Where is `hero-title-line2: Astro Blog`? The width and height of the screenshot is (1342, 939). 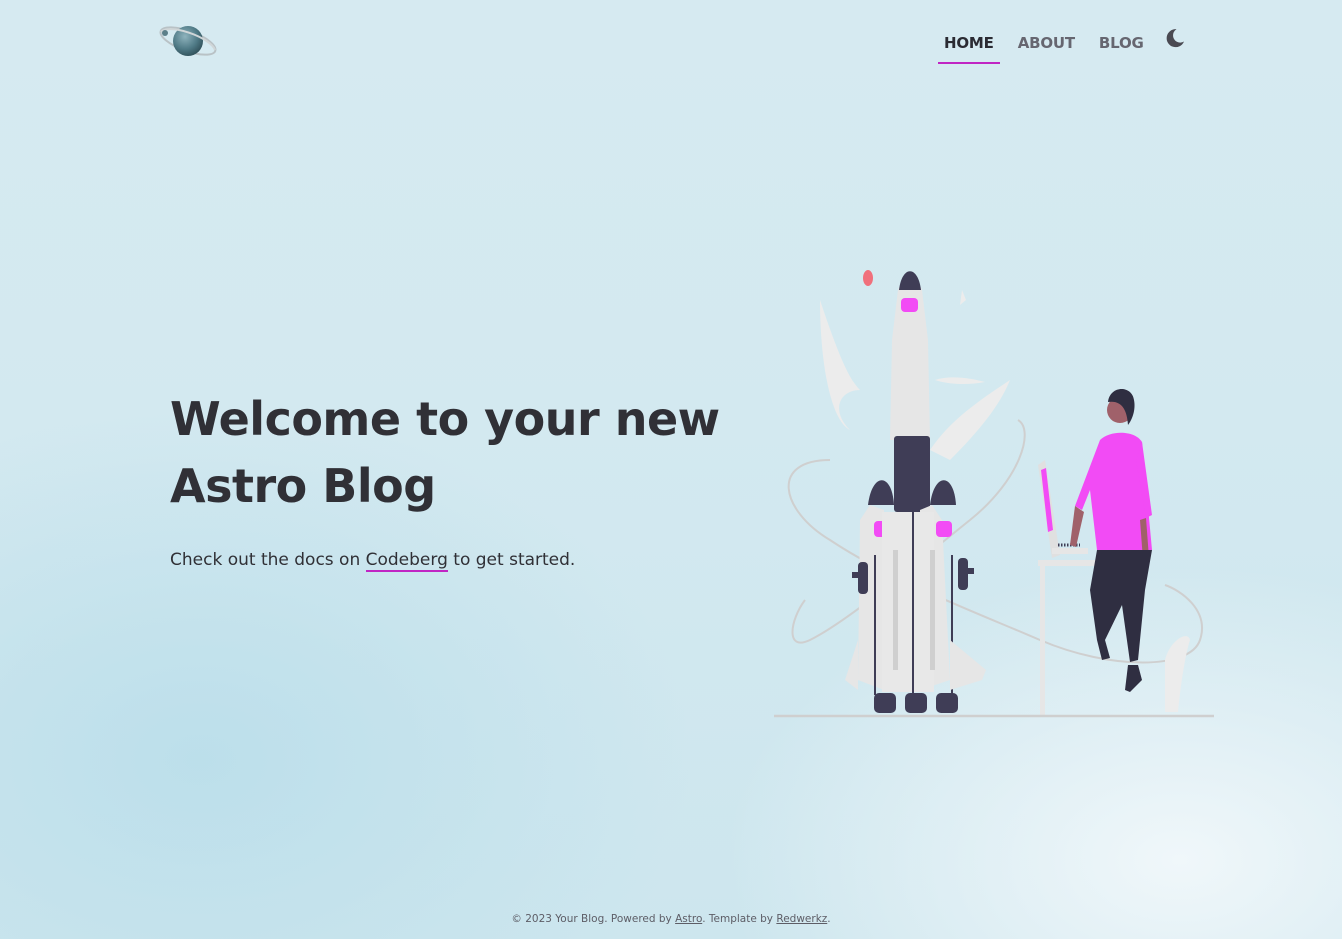
hero-title-line2: Astro Blog is located at coordinates (303, 486).